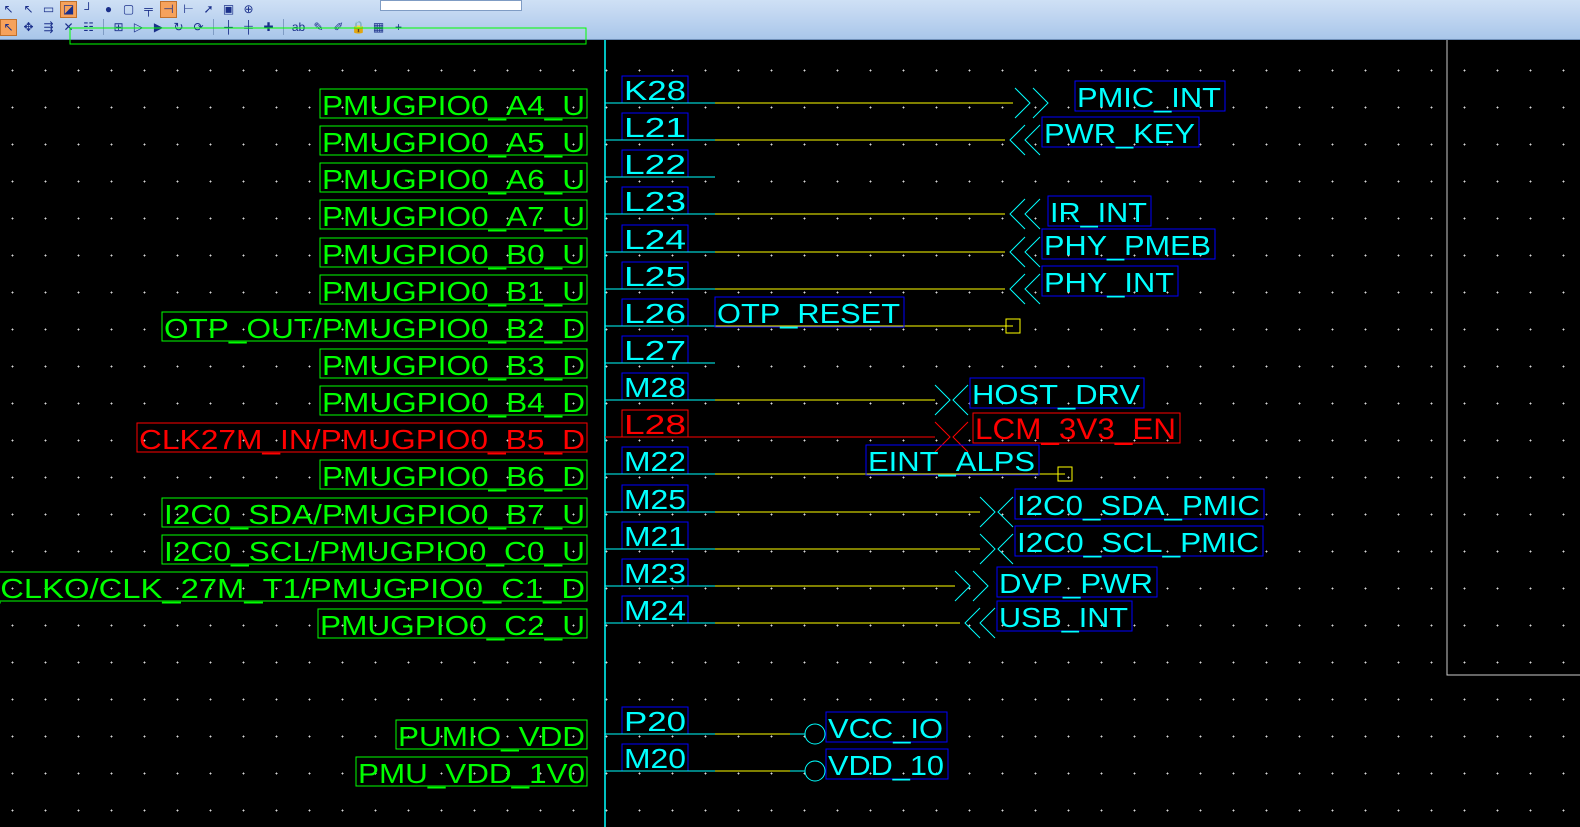 The width and height of the screenshot is (1580, 827). I want to click on net-label: IR_INT, so click(1098, 212).